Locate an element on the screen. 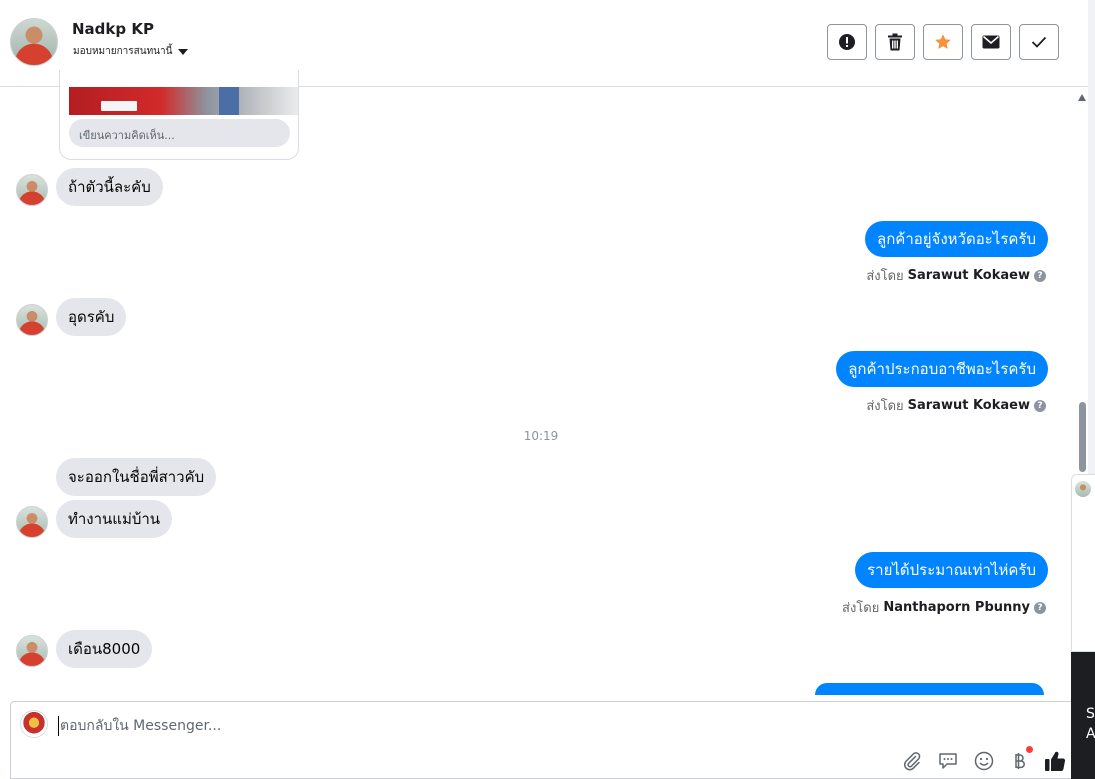 This screenshot has height=779, width=1095. contact-name: Nadkp KP is located at coordinates (113, 29).